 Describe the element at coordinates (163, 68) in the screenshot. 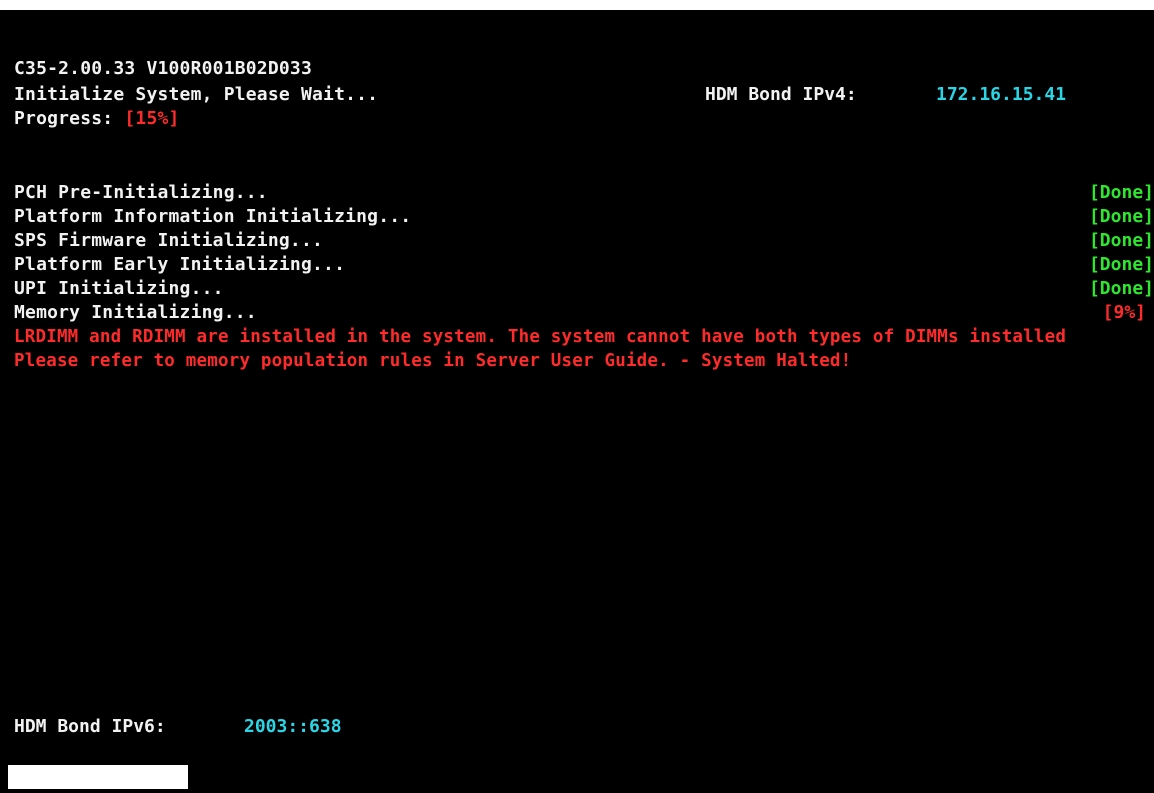

I see `firmware-version: C35-2.00.33 V100R001B02D033` at that location.